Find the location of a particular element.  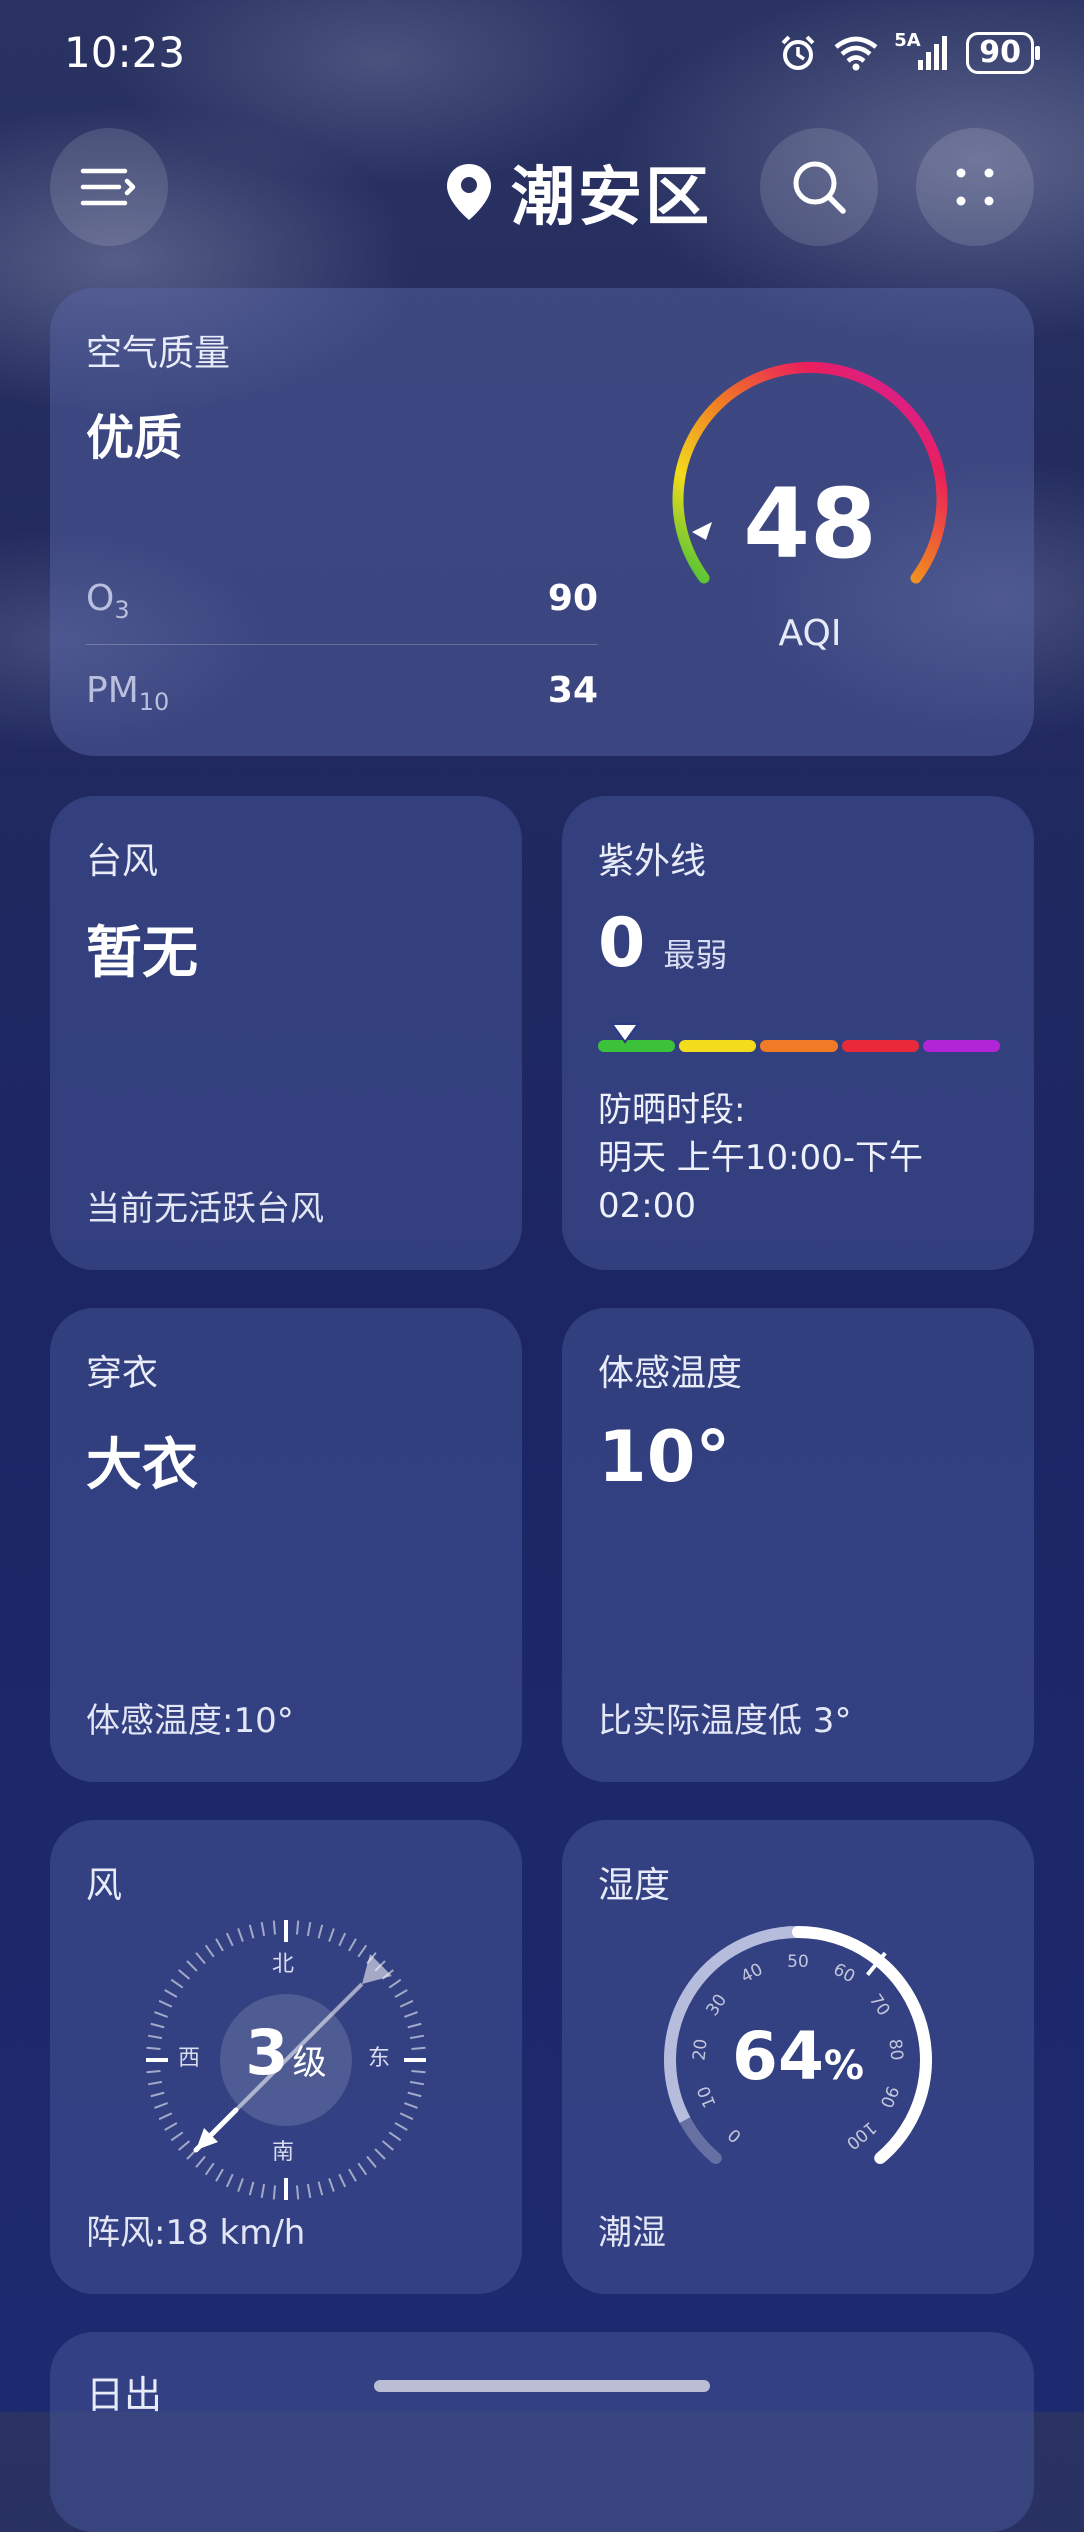

wifi-icon is located at coordinates (856, 53).